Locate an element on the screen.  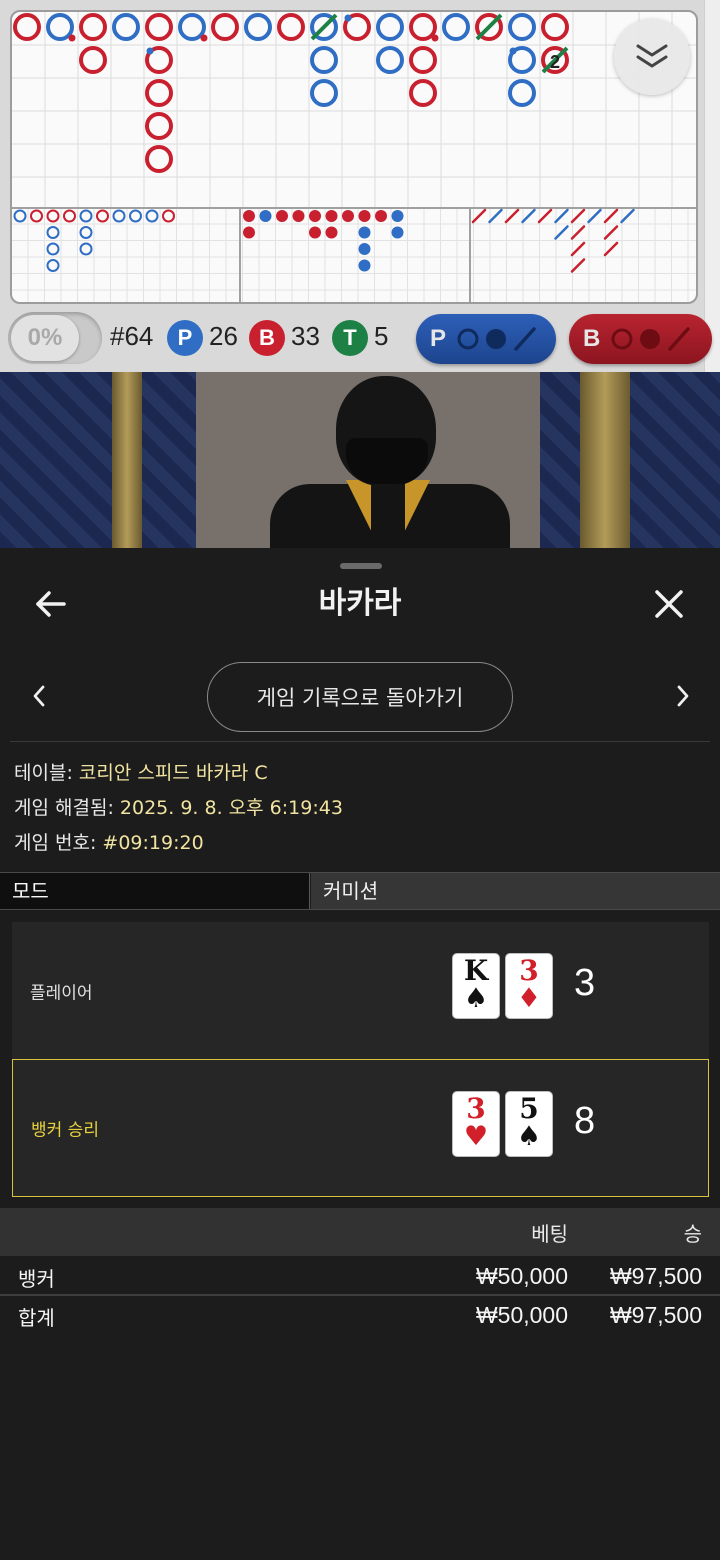
banker-predict-label: B is located at coordinates (592, 338).